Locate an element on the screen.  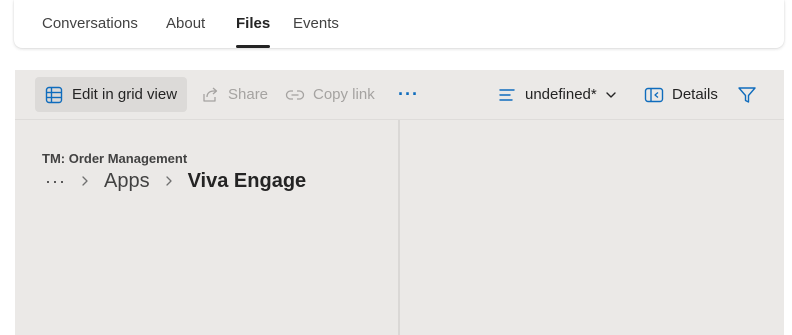
copy-link-button: Copy link is located at coordinates (330, 94).